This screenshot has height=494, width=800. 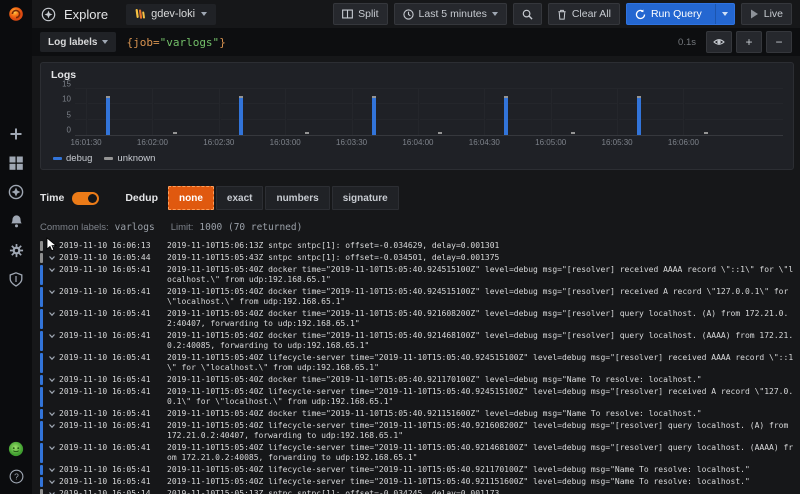 I want to click on legend-item-unknown: unknown, so click(x=129, y=158).